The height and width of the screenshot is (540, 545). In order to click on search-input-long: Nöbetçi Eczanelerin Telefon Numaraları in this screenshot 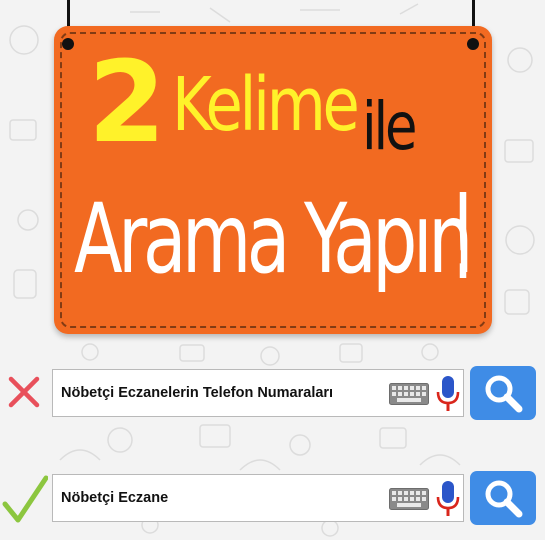, I will do `click(258, 393)`.